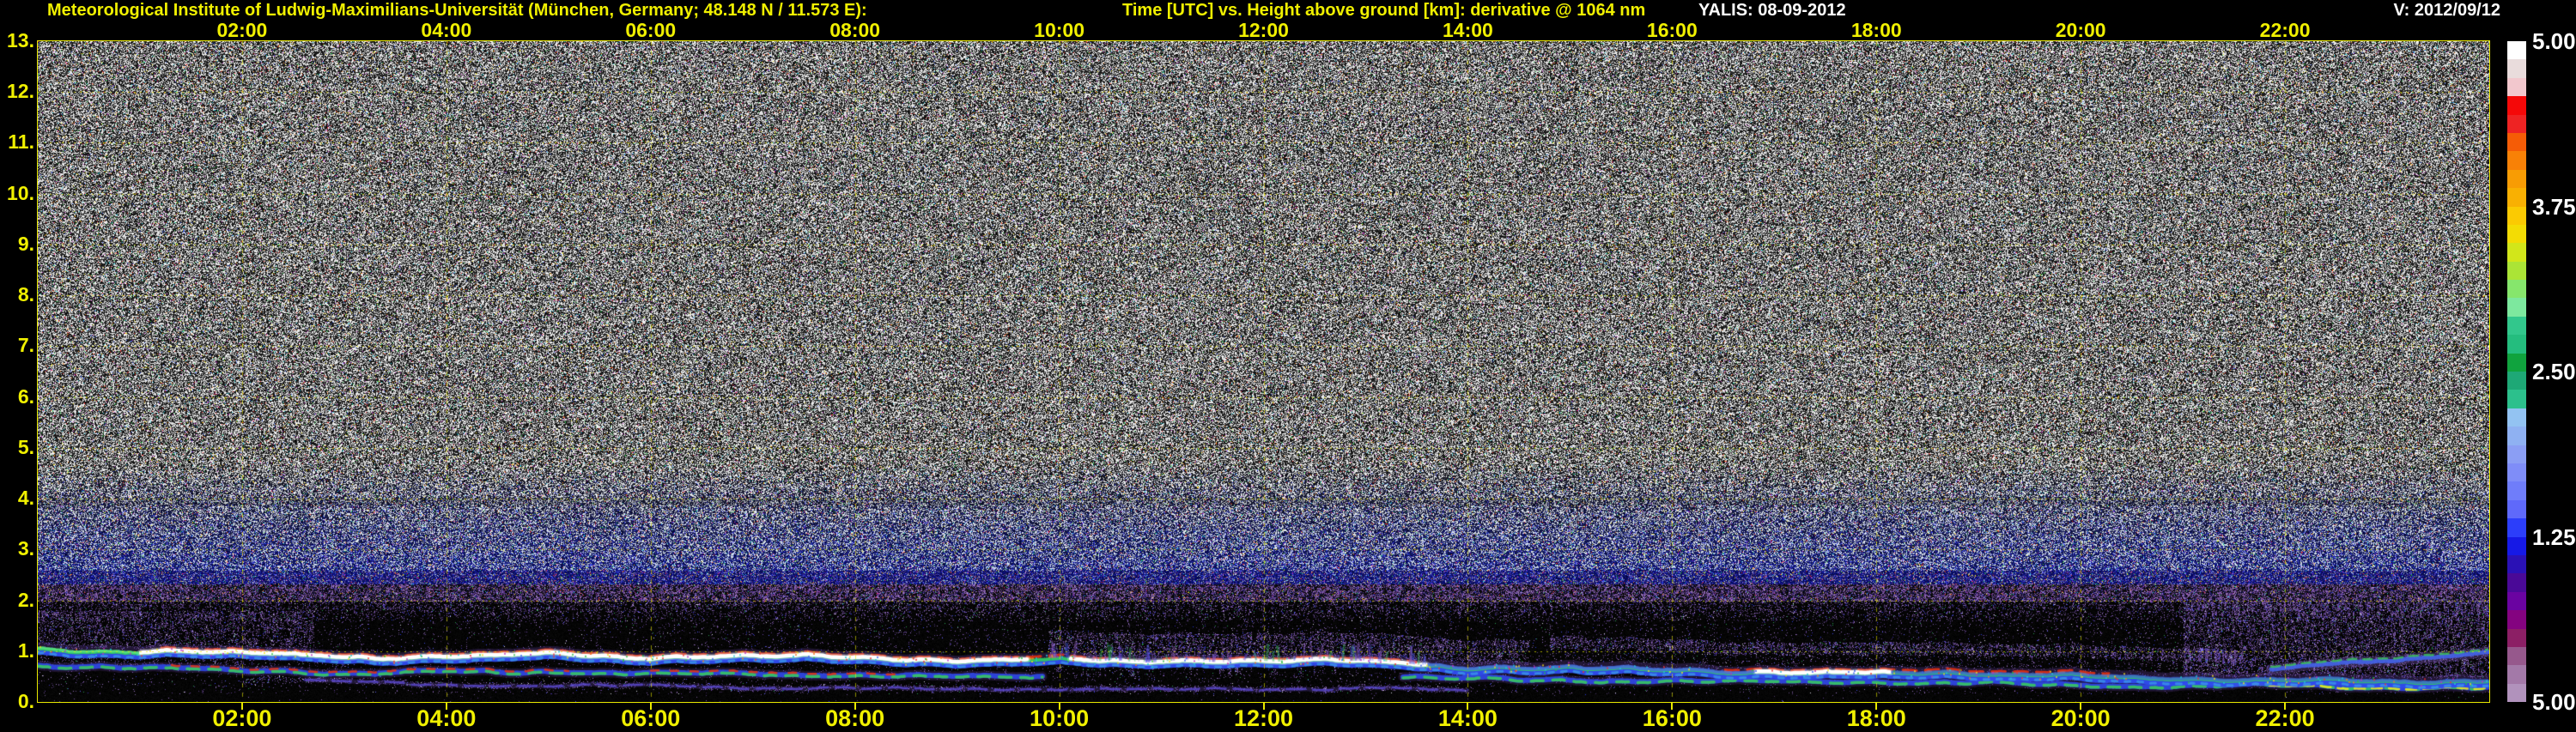 Image resolution: width=2576 pixels, height=732 pixels. I want to click on colorbar-tick-label: 1.25, so click(2554, 536).